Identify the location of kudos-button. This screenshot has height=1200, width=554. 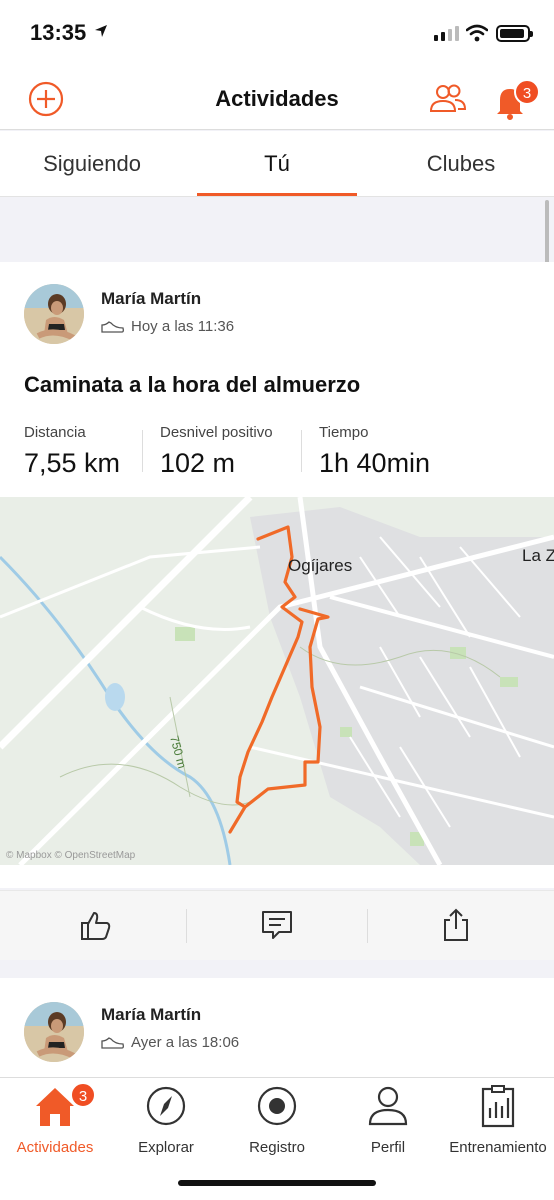
(96, 925).